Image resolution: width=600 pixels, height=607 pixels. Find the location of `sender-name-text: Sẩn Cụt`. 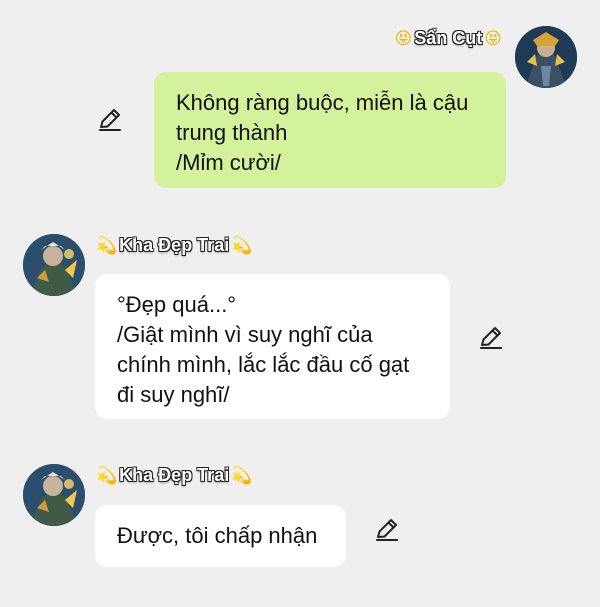

sender-name-text: Sẩn Cụt is located at coordinates (448, 38).